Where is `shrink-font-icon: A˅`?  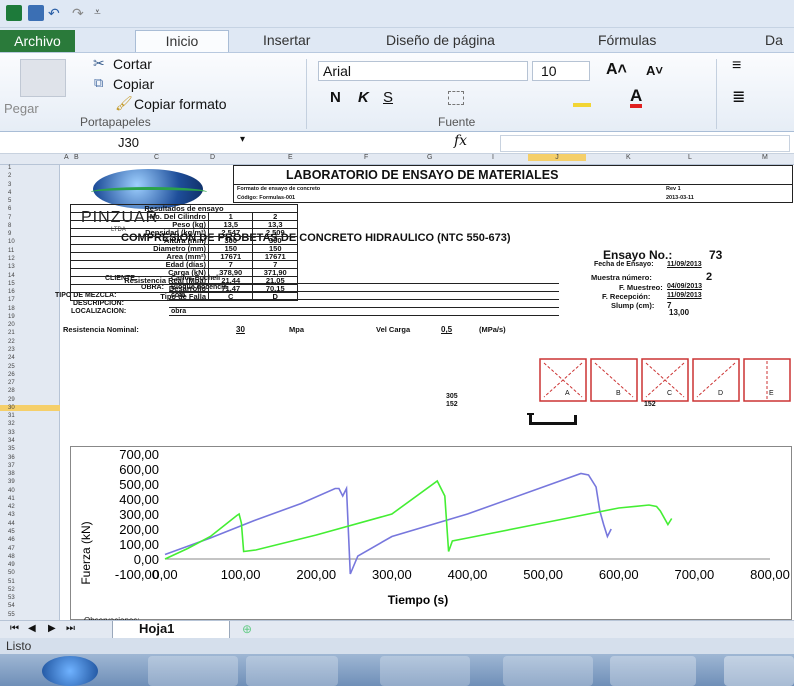
shrink-font-icon: A˅ is located at coordinates (654, 70).